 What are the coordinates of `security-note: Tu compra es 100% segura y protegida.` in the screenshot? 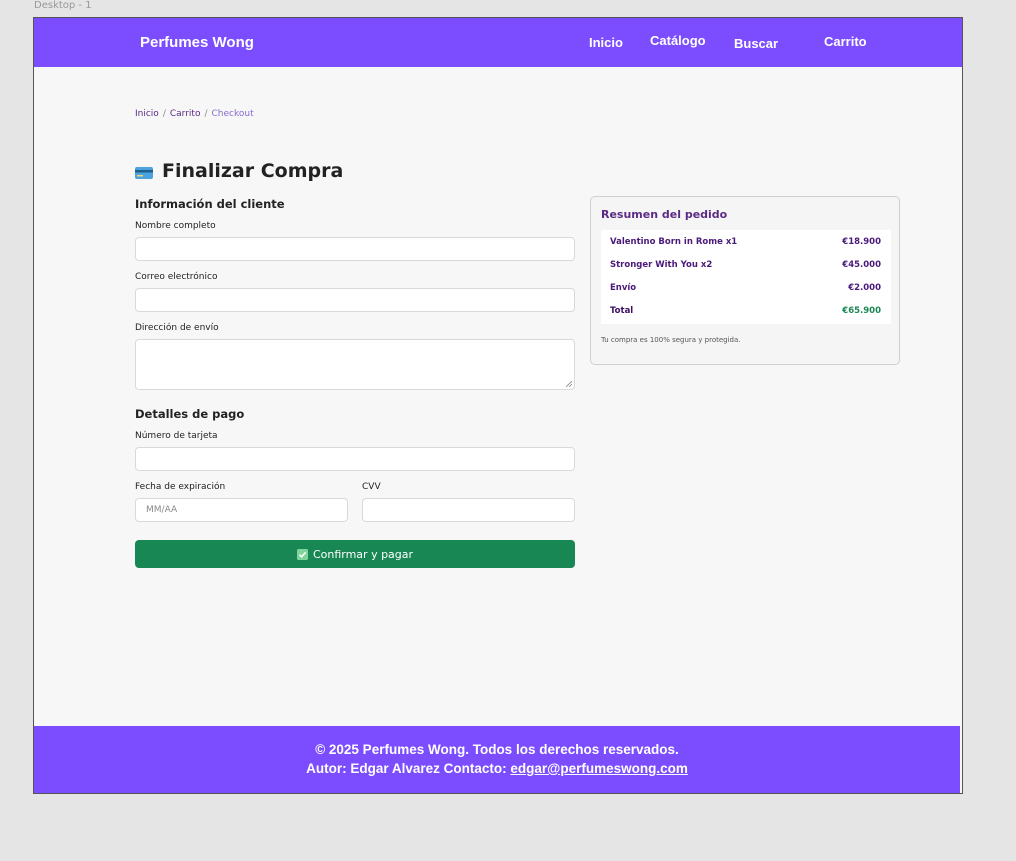 It's located at (671, 340).